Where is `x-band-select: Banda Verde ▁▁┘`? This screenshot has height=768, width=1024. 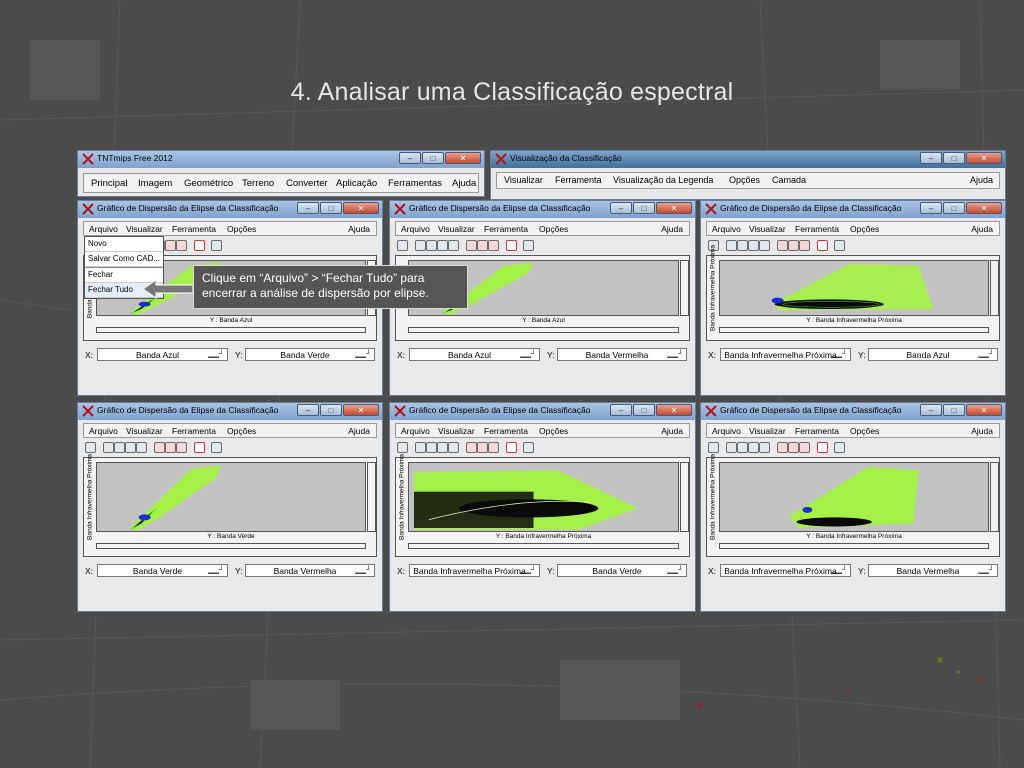
x-band-select: Banda Verde ▁▁┘ is located at coordinates (162, 570).